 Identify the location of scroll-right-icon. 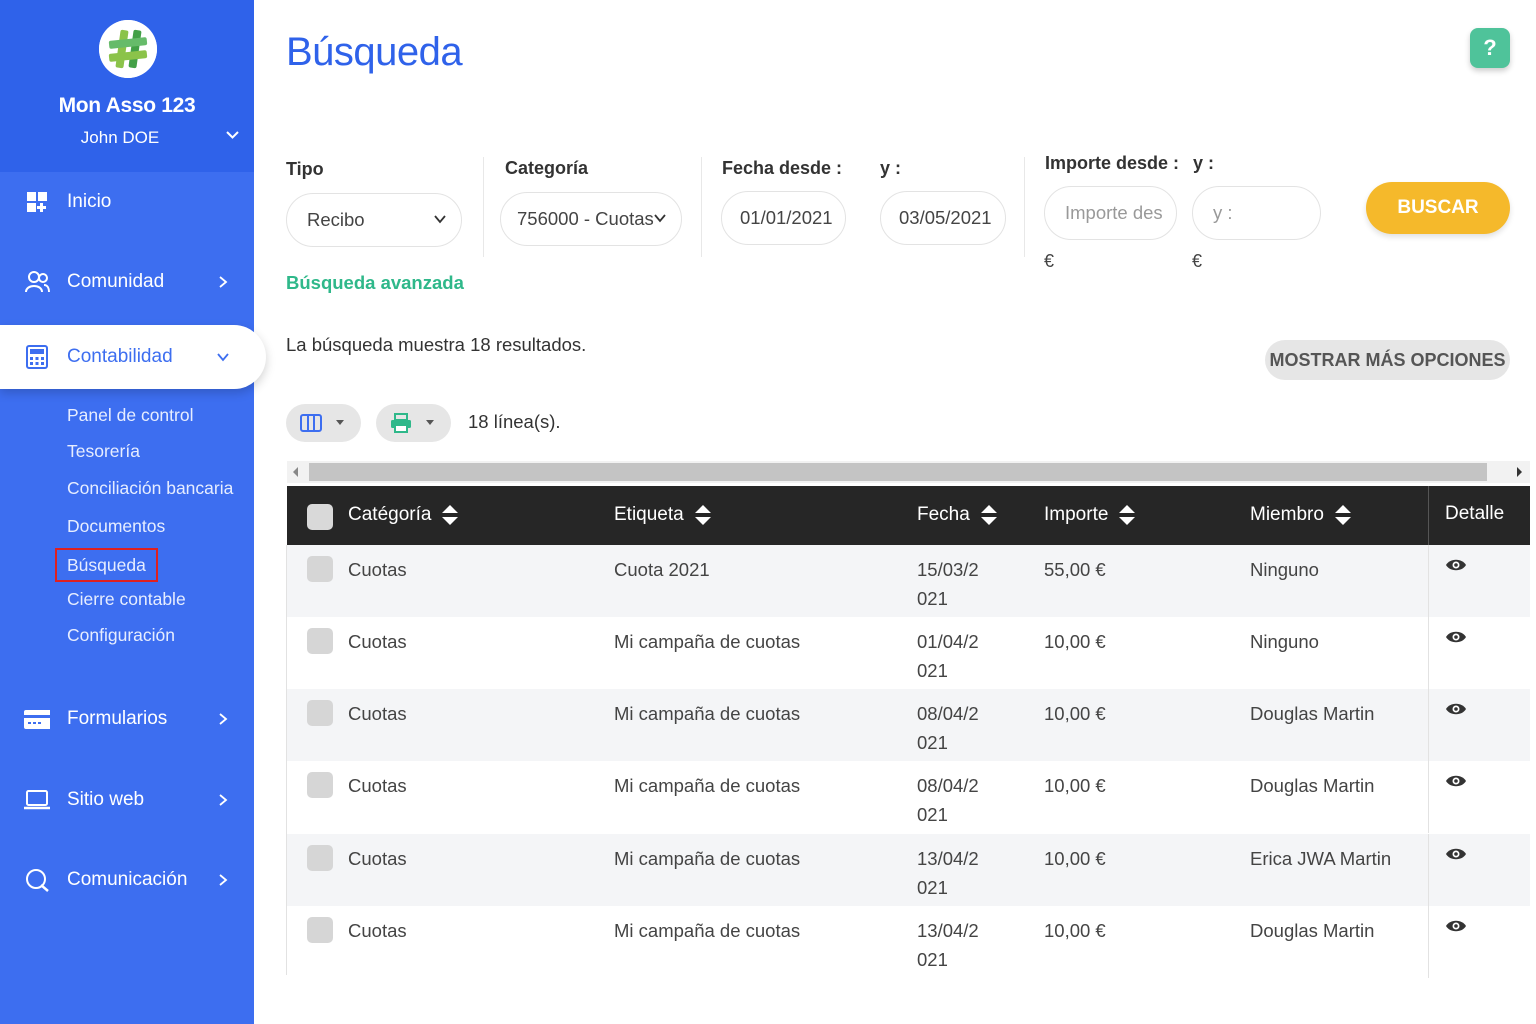
(1519, 472).